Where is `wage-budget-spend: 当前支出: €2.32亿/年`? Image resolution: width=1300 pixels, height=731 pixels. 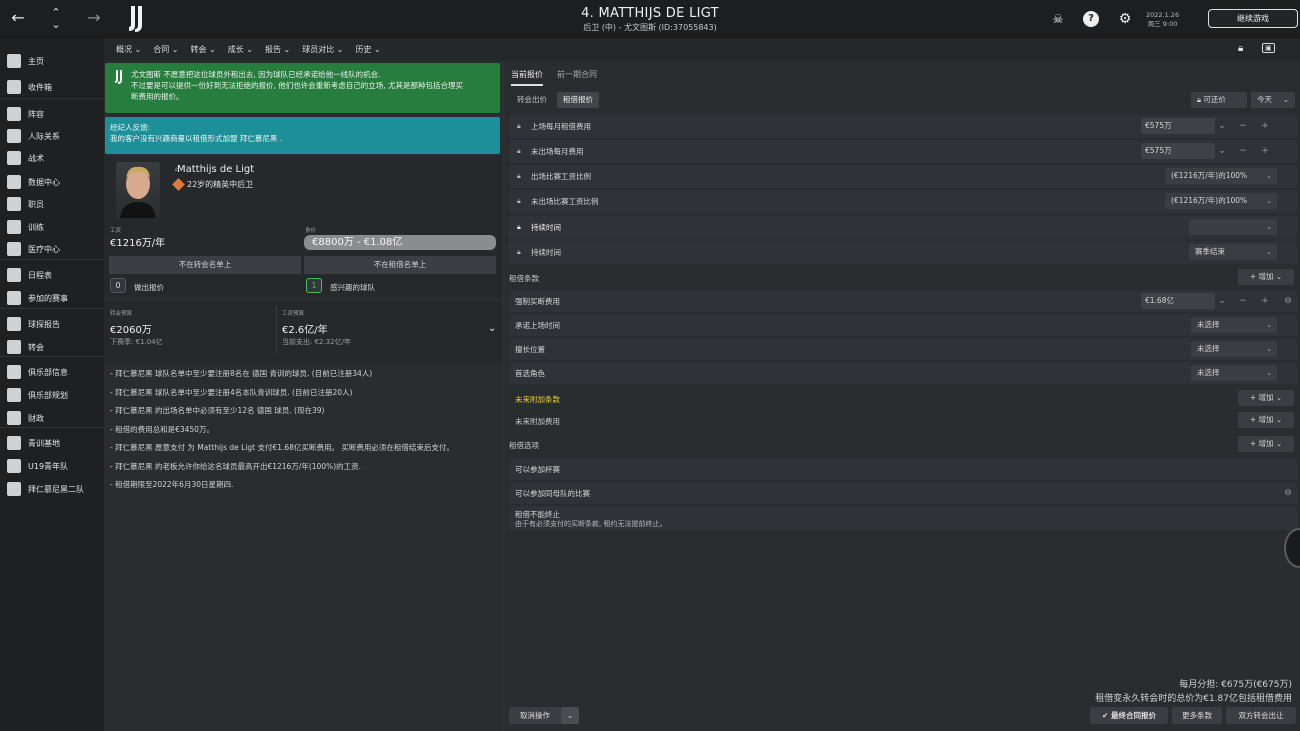 wage-budget-spend: 当前支出: €2.32亿/年 is located at coordinates (316, 342).